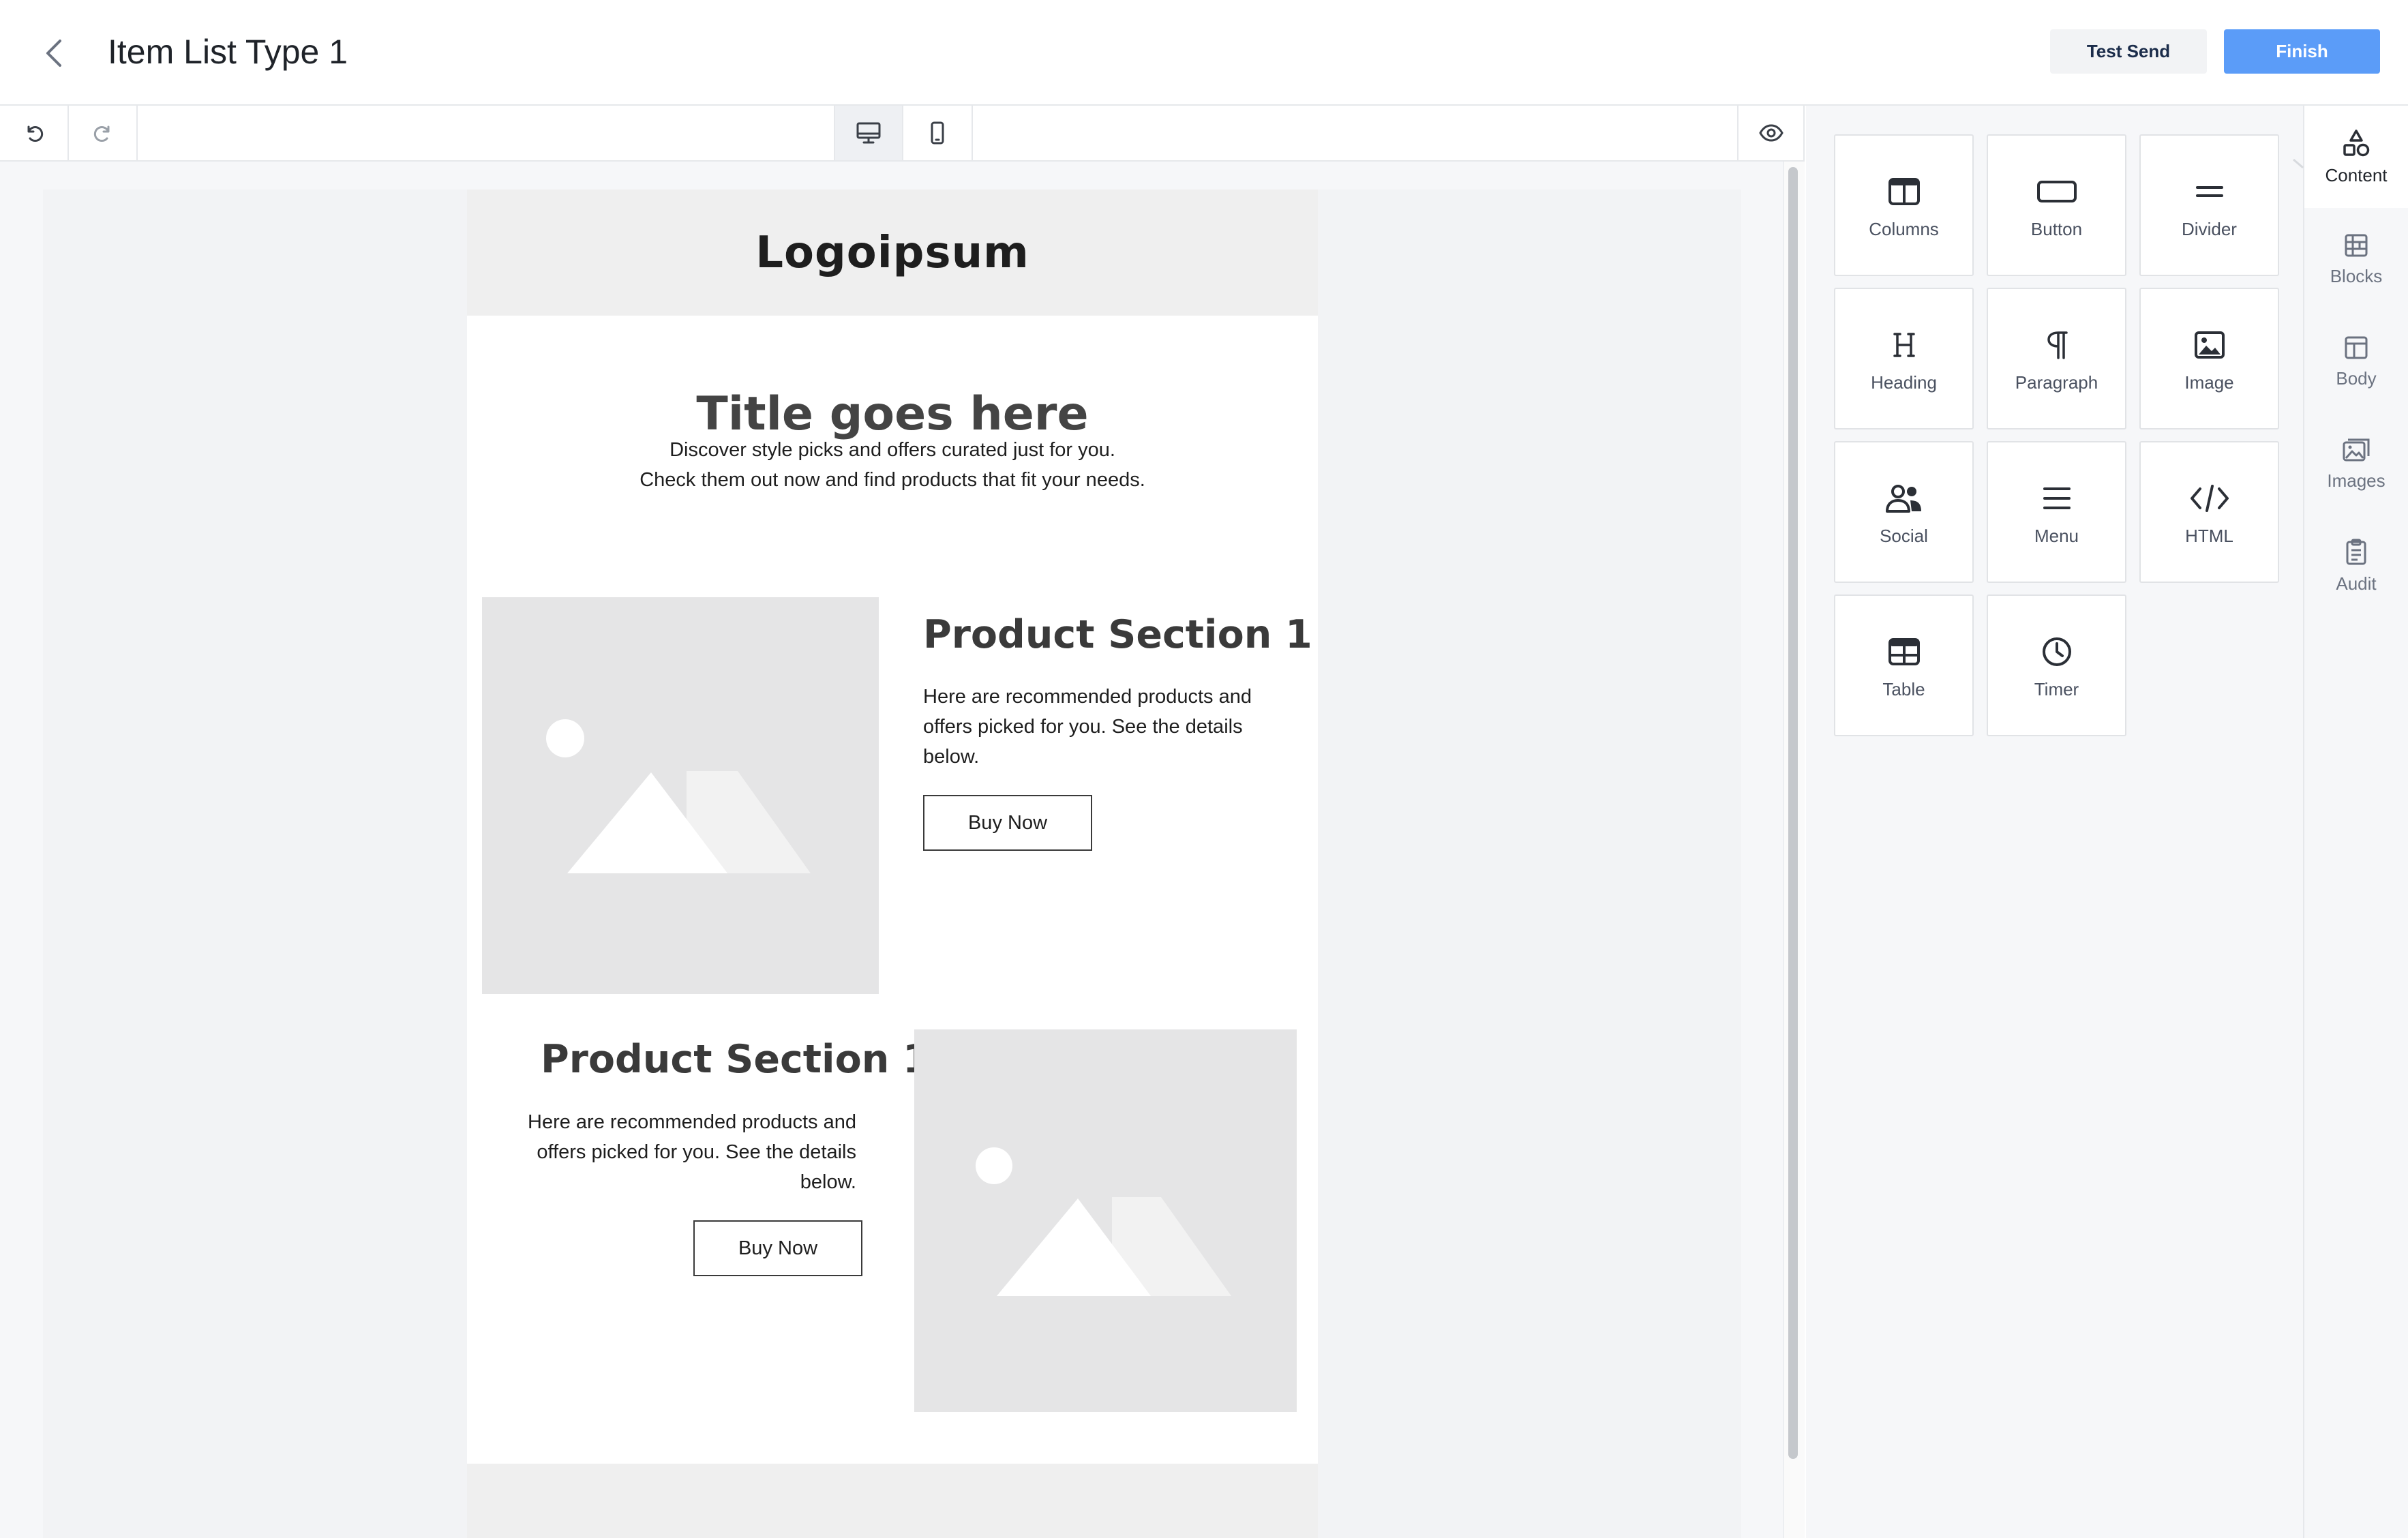 The image size is (2408, 1538). Describe the element at coordinates (2209, 382) in the screenshot. I see `tool-label: Image` at that location.